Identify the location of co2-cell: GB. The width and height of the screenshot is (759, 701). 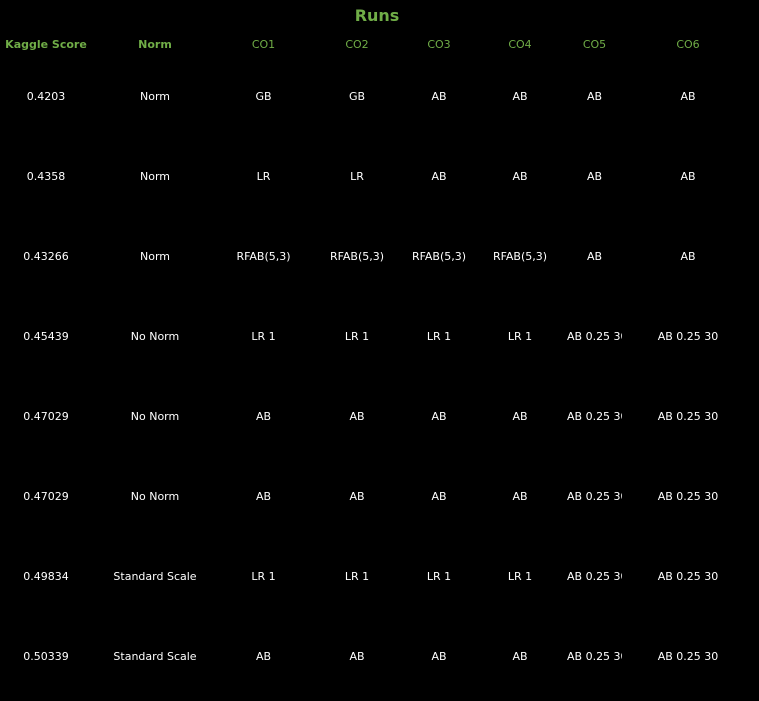
(357, 96).